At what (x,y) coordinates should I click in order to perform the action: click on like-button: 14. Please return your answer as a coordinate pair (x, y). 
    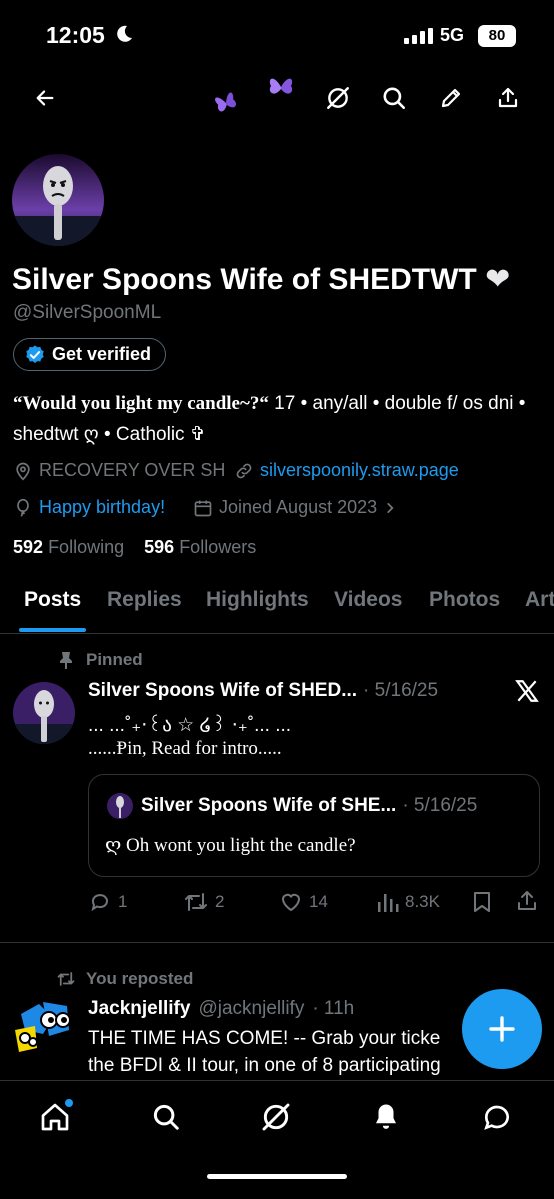
    Looking at the image, I should click on (303, 902).